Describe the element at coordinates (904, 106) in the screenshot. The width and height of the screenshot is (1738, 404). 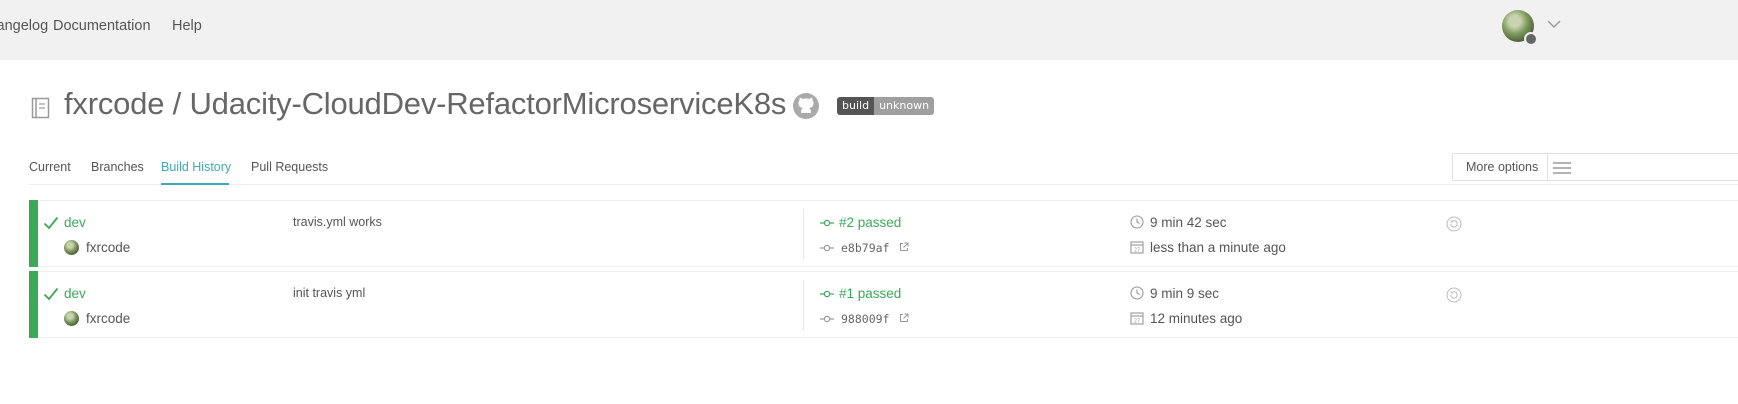
I see `badge-value: unknown` at that location.